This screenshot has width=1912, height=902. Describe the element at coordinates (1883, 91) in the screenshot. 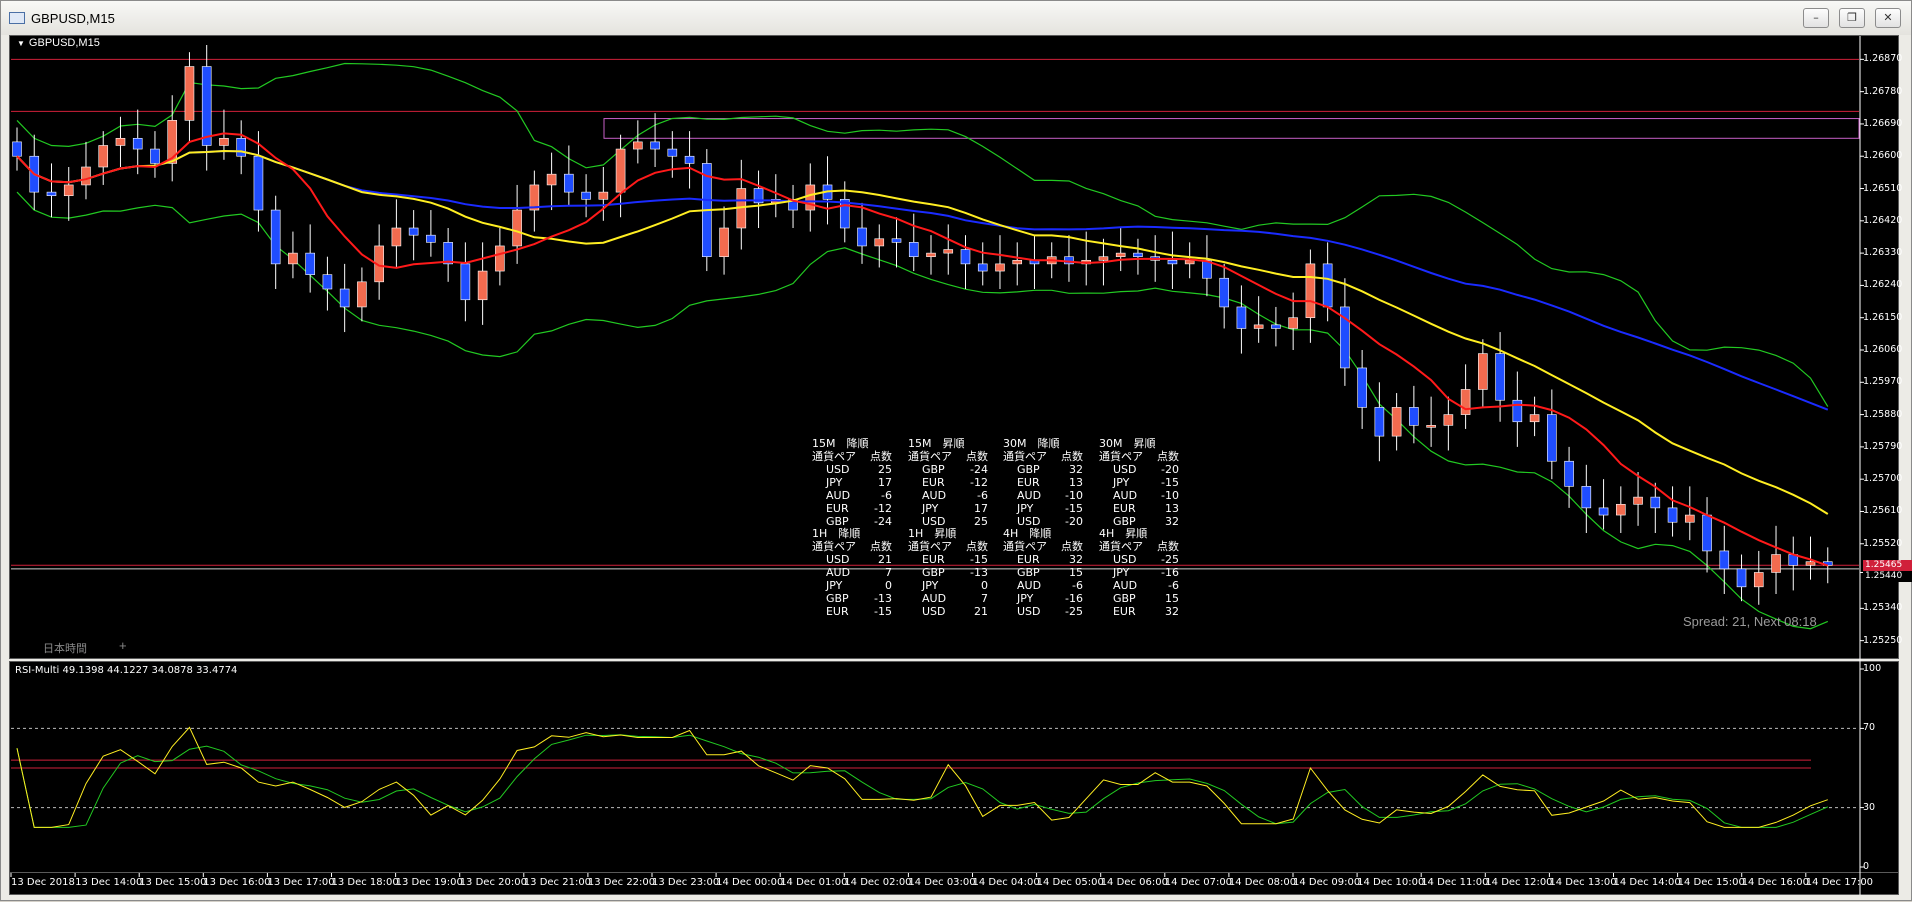

I see `price-scale-label: 1.26780` at that location.